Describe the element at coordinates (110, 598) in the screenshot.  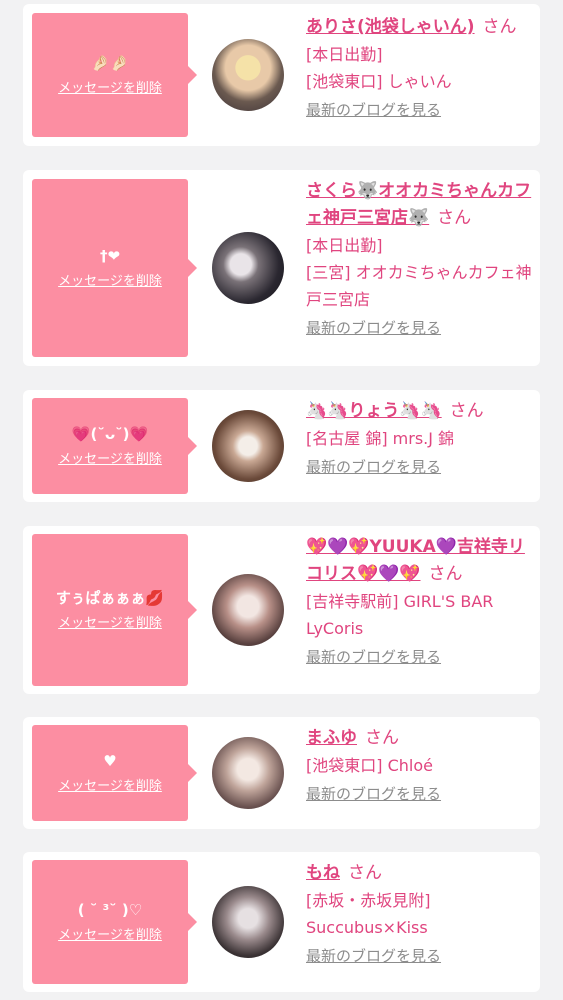
I see `message-text: すぅぱぁぁぁ💋` at that location.